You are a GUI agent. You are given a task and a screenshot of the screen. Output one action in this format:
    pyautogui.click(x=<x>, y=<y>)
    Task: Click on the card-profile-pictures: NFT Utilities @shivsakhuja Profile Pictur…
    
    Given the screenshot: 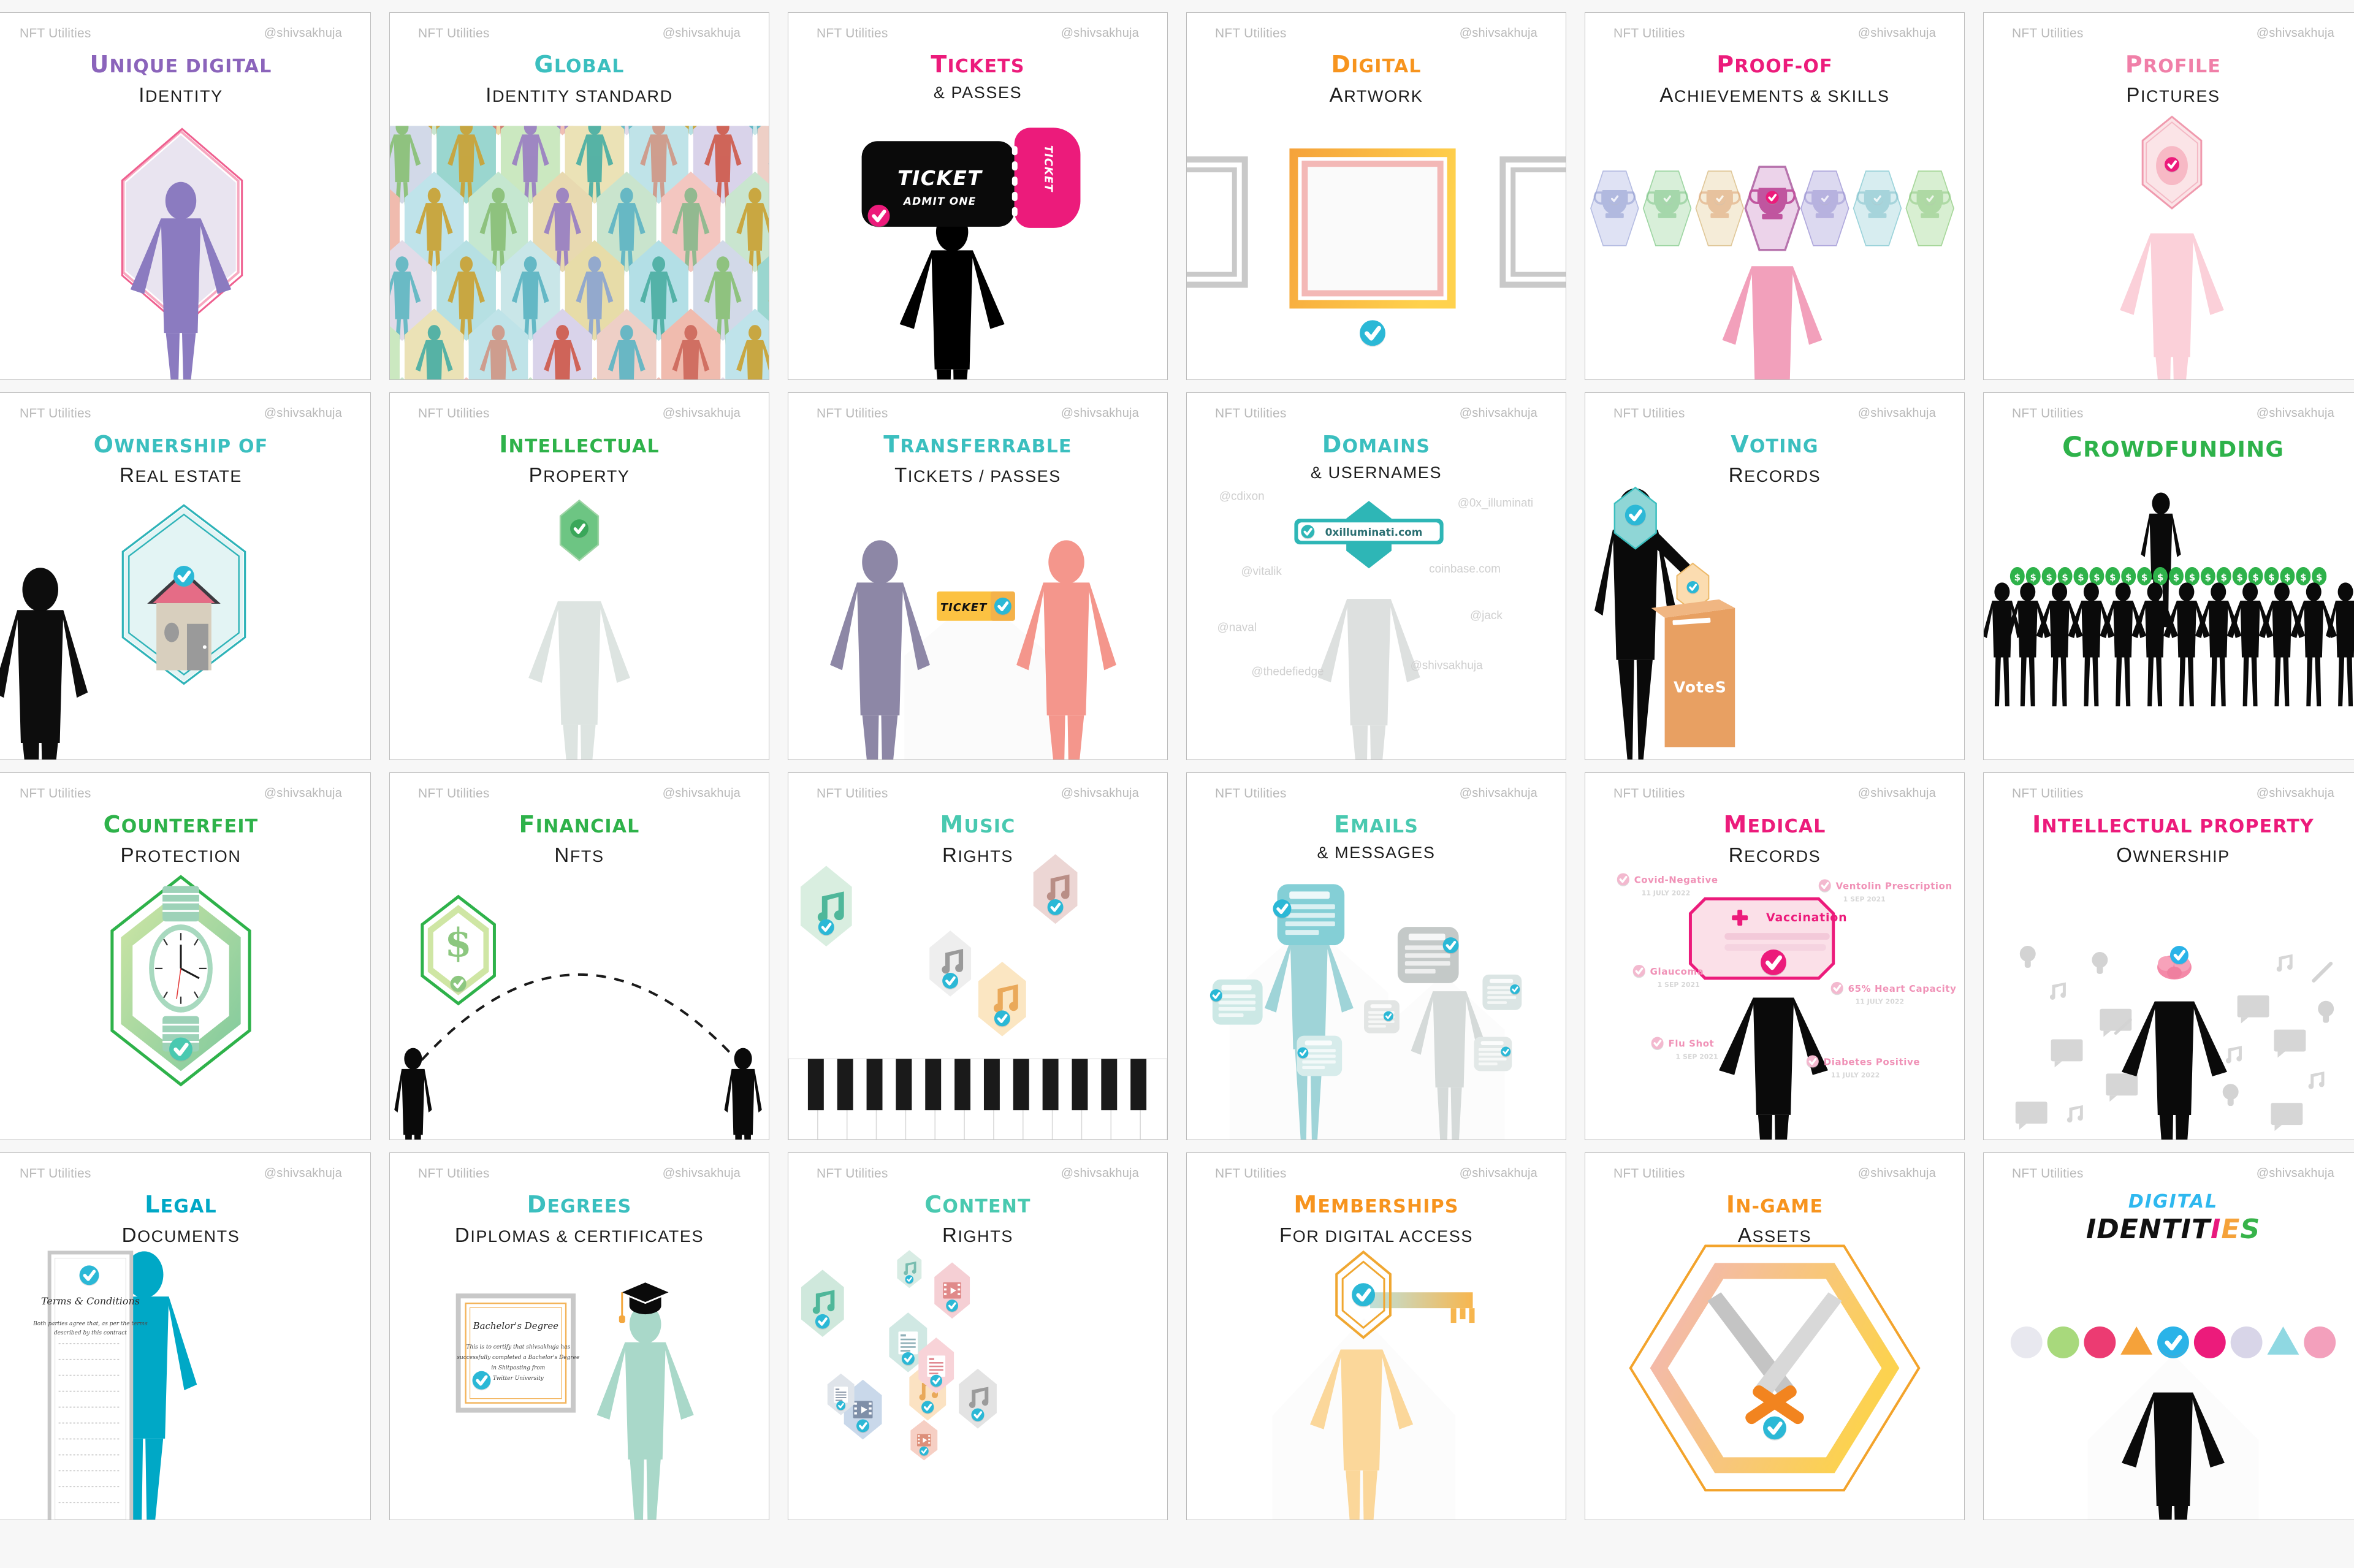 What is the action you would take?
    pyautogui.click(x=2168, y=196)
    